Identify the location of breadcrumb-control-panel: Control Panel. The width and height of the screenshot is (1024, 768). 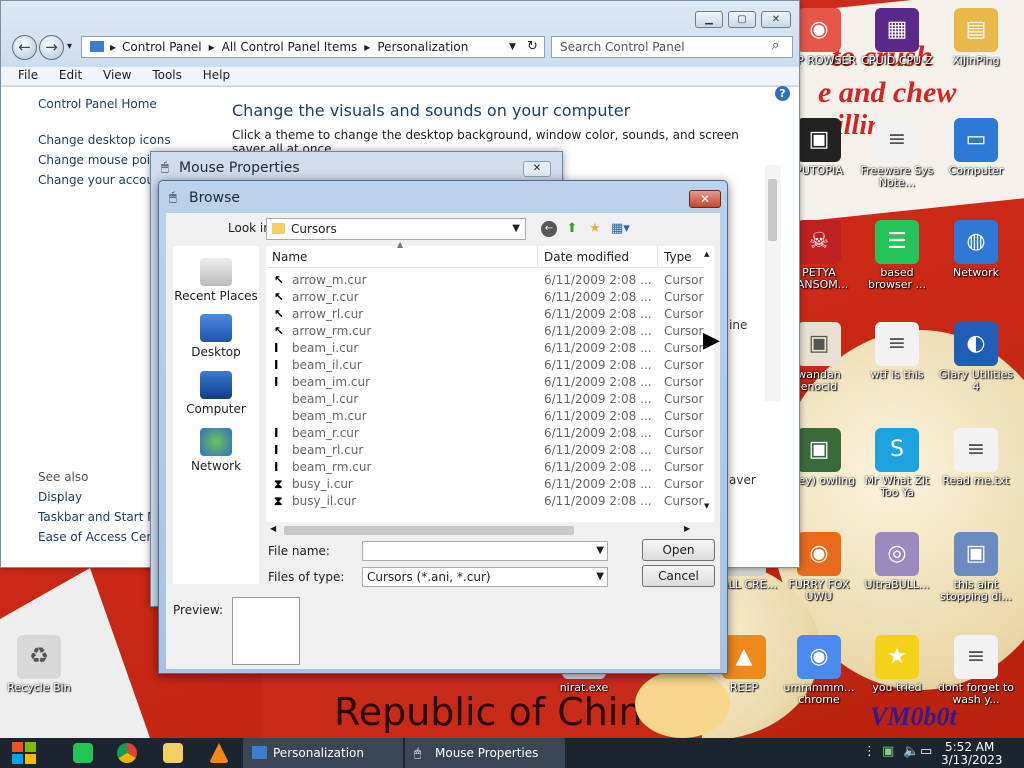
(162, 47).